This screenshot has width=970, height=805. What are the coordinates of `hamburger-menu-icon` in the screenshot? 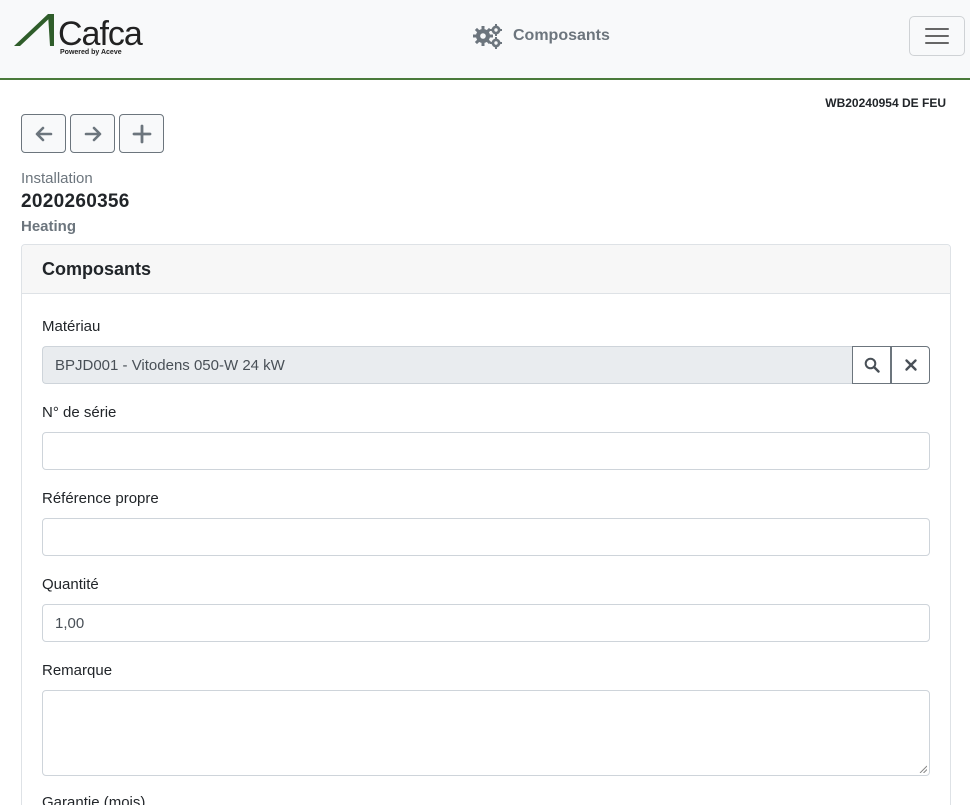 It's located at (937, 36).